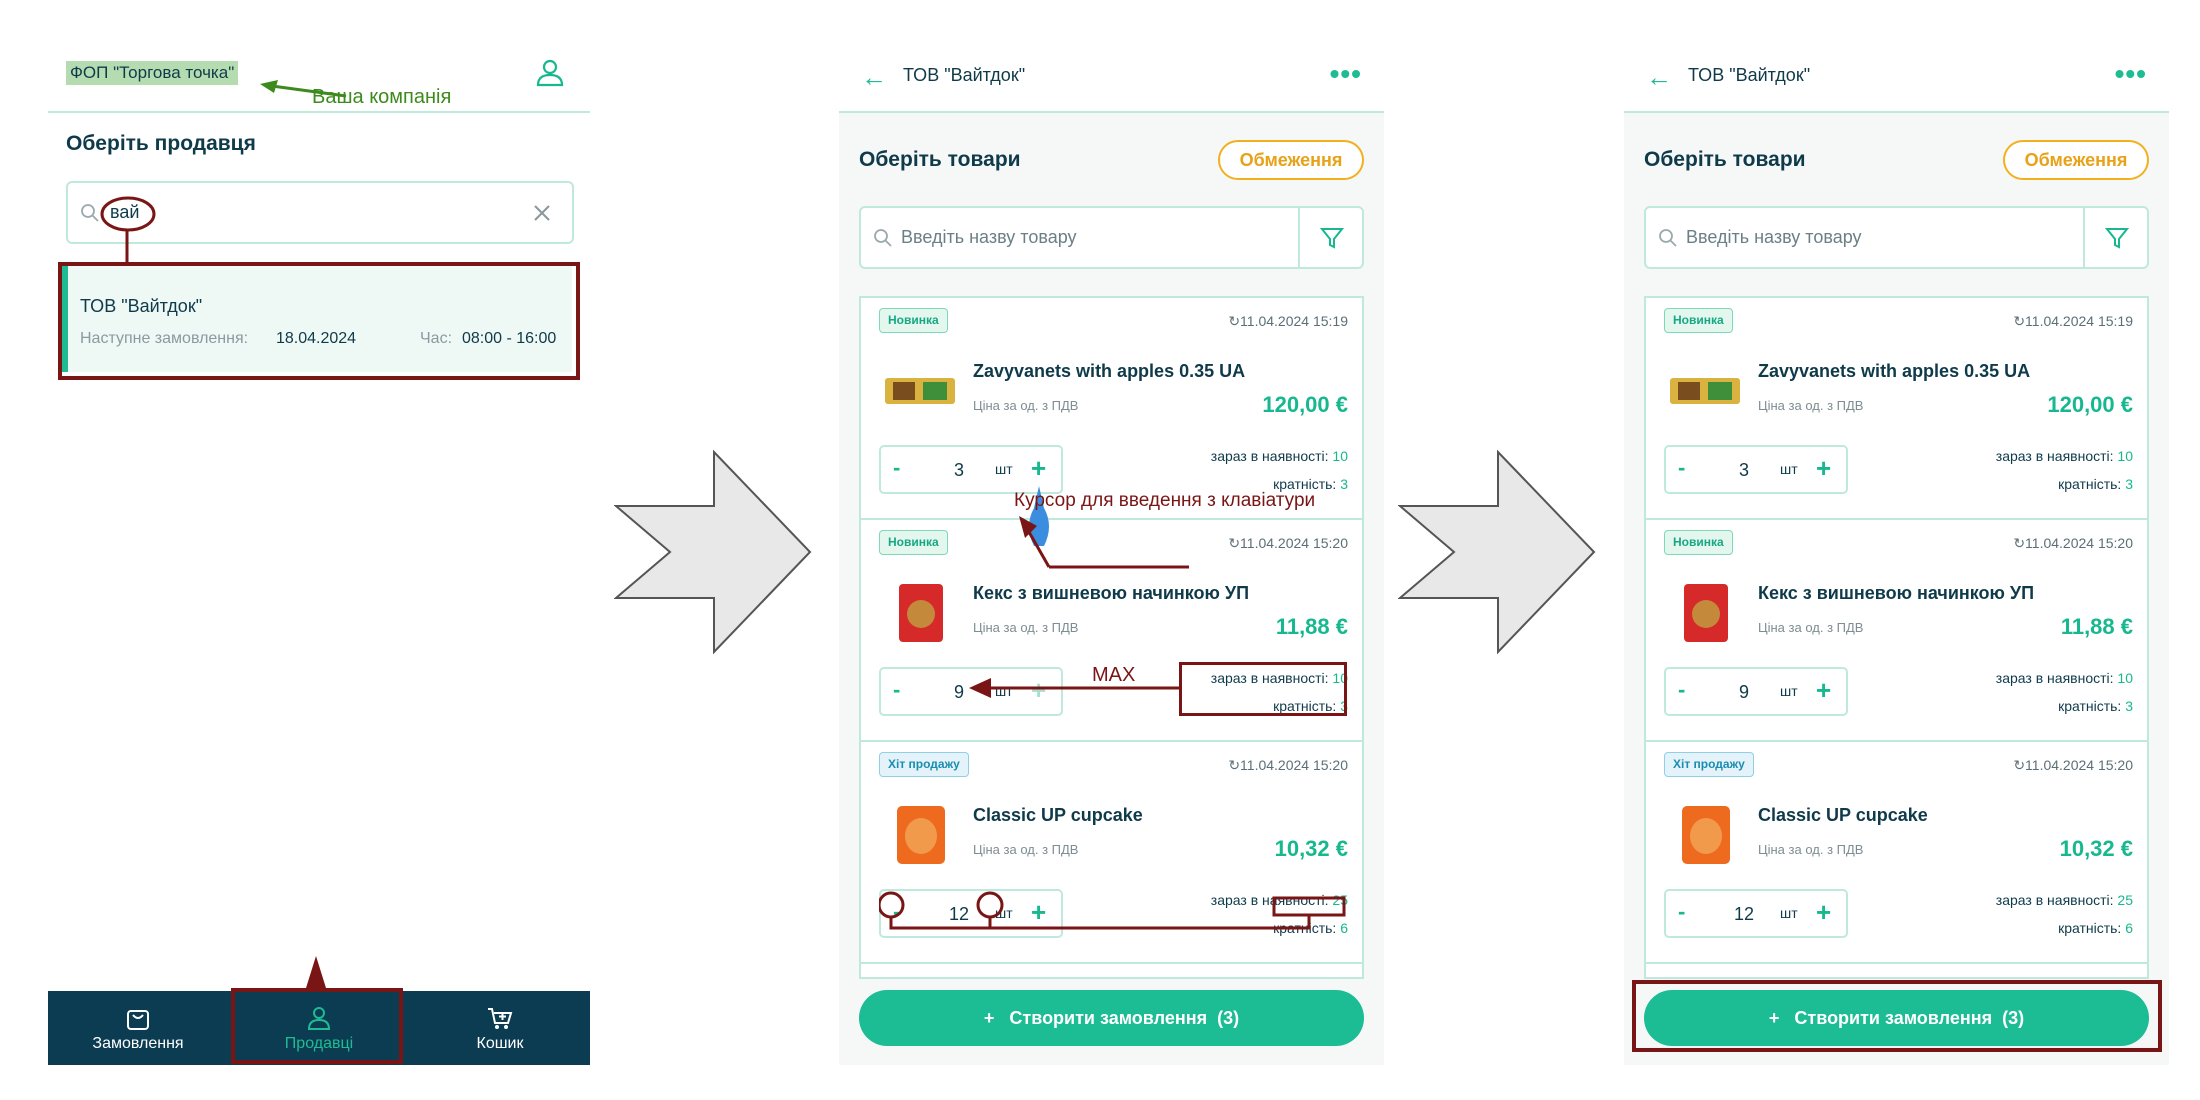 The width and height of the screenshot is (2200, 1100). Describe the element at coordinates (1744, 470) in the screenshot. I see `quantity-input: 3` at that location.